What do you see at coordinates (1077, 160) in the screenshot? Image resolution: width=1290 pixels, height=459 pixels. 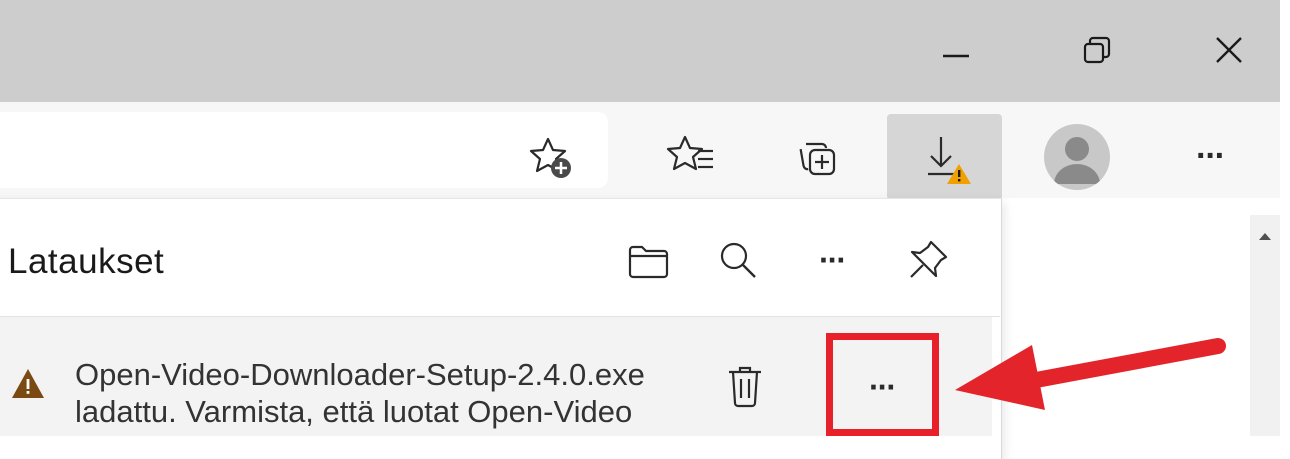 I see `profile-icon` at bounding box center [1077, 160].